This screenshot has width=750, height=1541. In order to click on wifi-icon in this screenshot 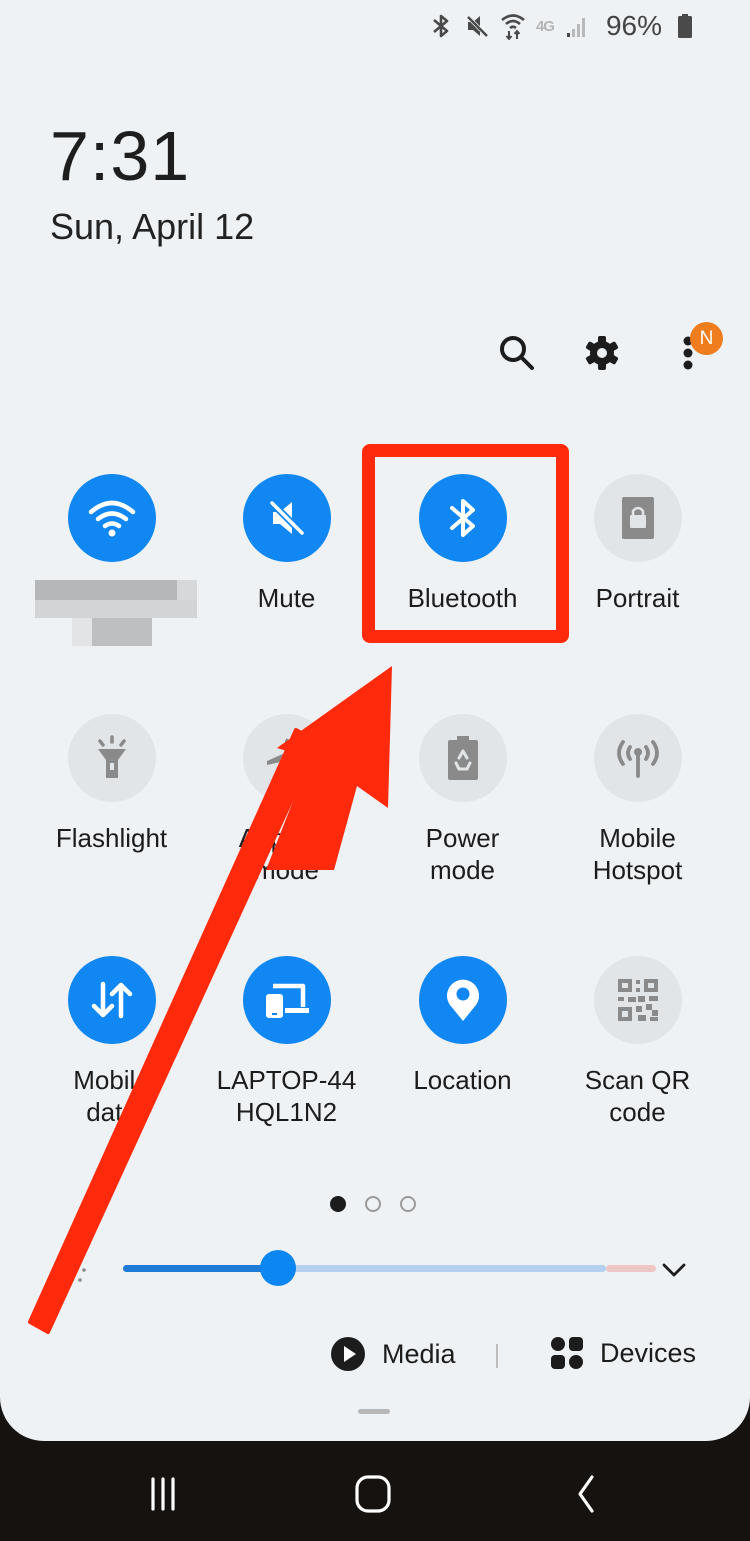, I will do `click(111, 518)`.